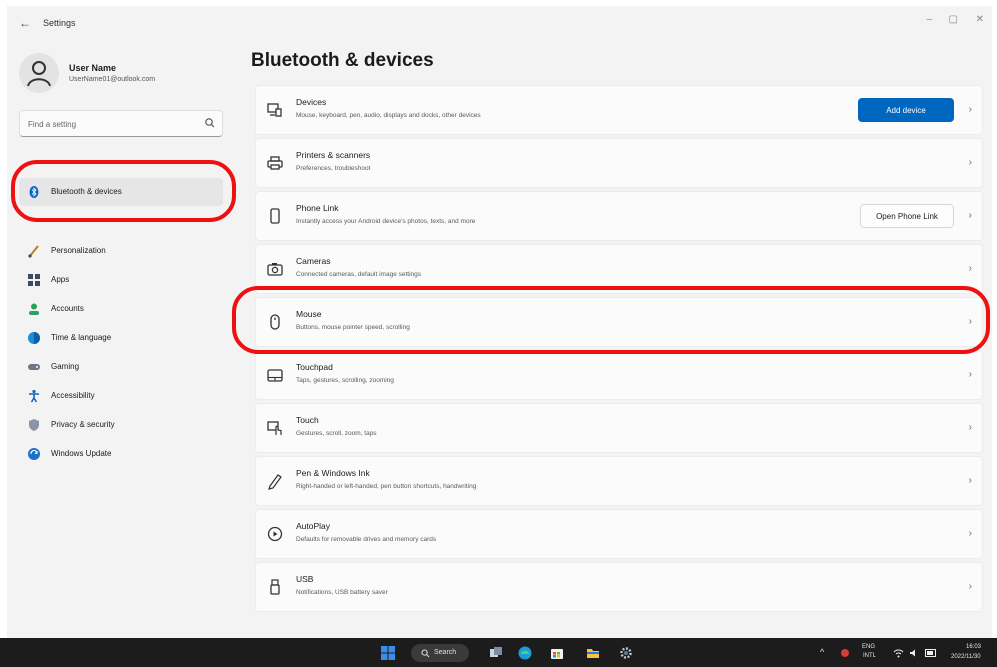 This screenshot has height=667, width=997. What do you see at coordinates (311, 102) in the screenshot?
I see `card-title: Devices` at bounding box center [311, 102].